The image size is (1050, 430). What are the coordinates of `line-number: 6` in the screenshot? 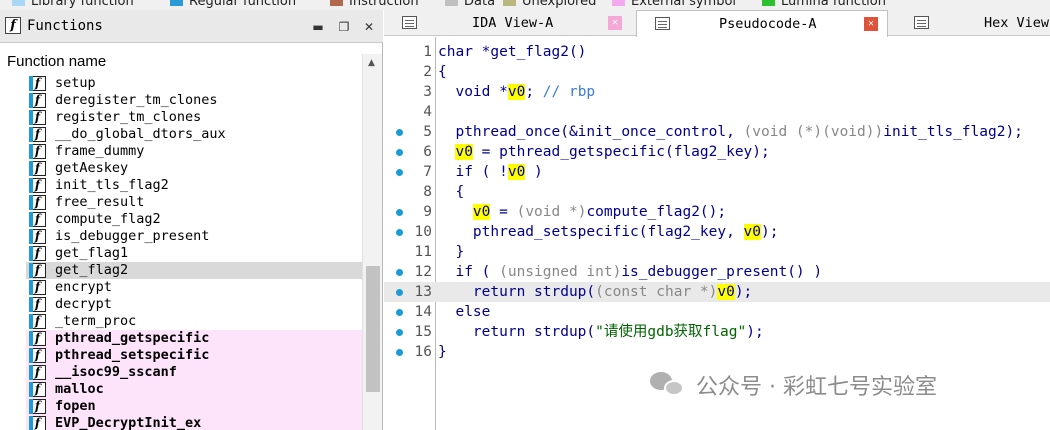 It's located at (427, 152).